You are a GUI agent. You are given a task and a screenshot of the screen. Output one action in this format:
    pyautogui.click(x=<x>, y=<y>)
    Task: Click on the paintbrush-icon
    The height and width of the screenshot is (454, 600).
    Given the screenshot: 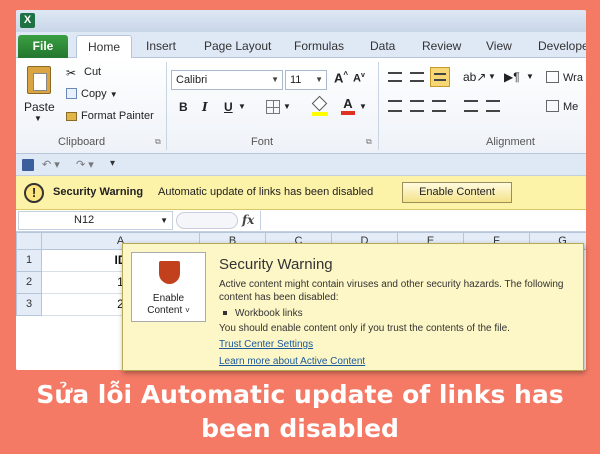 What is the action you would take?
    pyautogui.click(x=71, y=116)
    